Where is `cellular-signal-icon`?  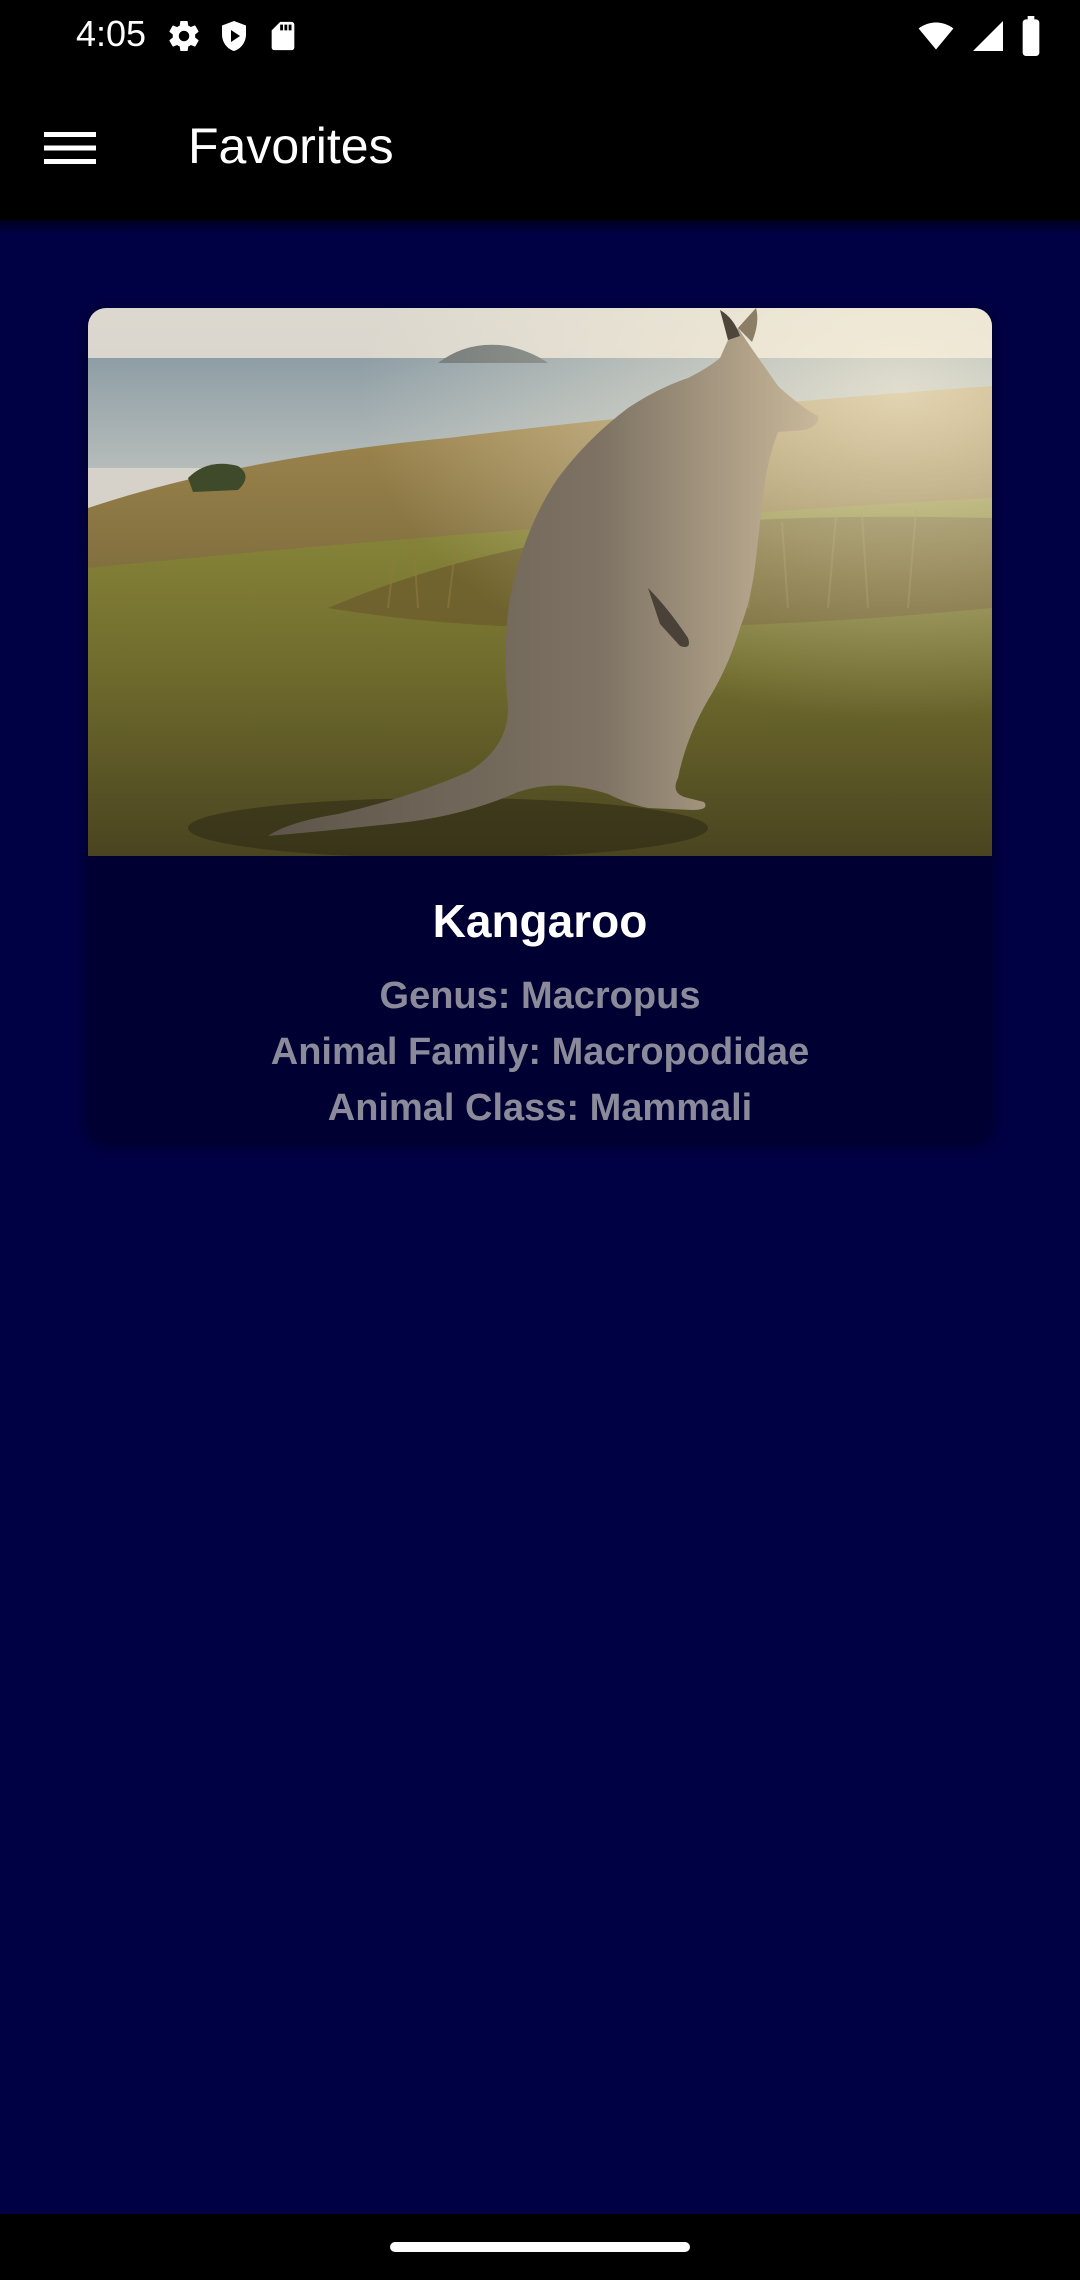
cellular-signal-icon is located at coordinates (988, 36).